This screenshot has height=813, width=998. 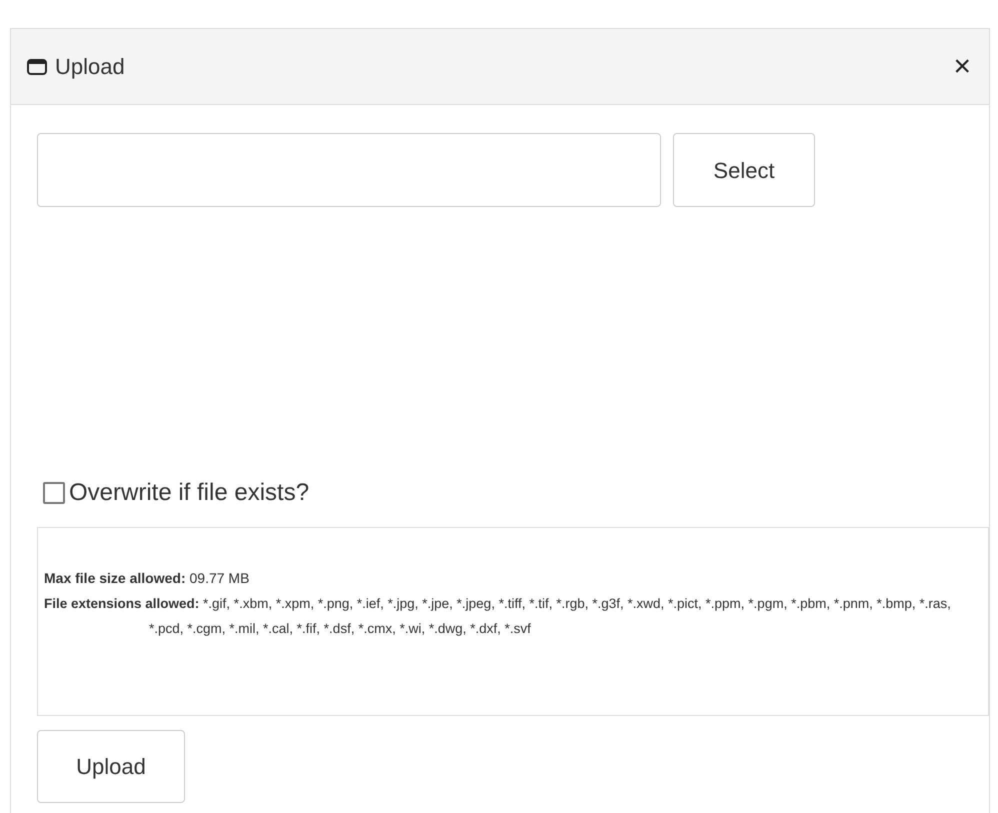 I want to click on select-button: Select, so click(x=744, y=170).